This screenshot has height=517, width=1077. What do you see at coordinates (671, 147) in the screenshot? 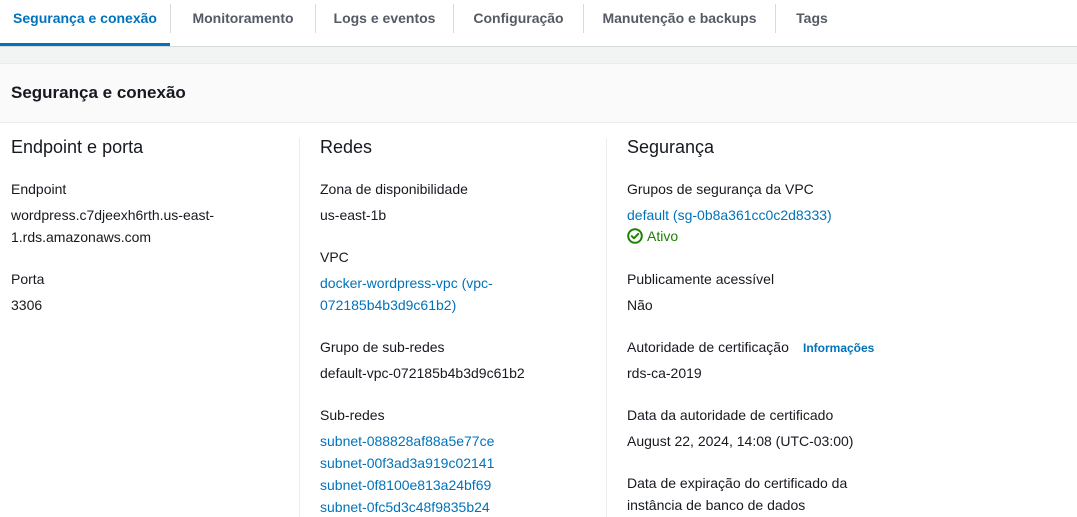
I see `security-heading: Segurança` at bounding box center [671, 147].